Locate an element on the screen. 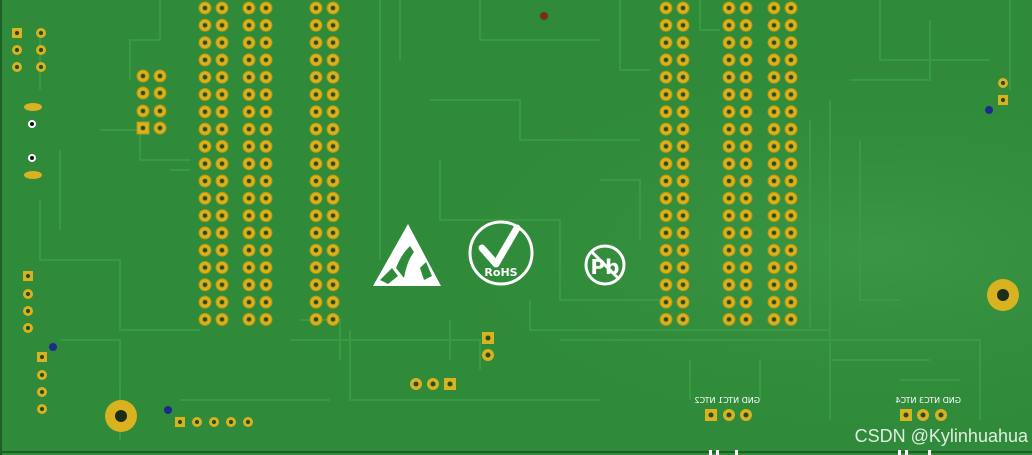 The height and width of the screenshot is (455, 1032). mounting-hole-right is located at coordinates (1003, 295).